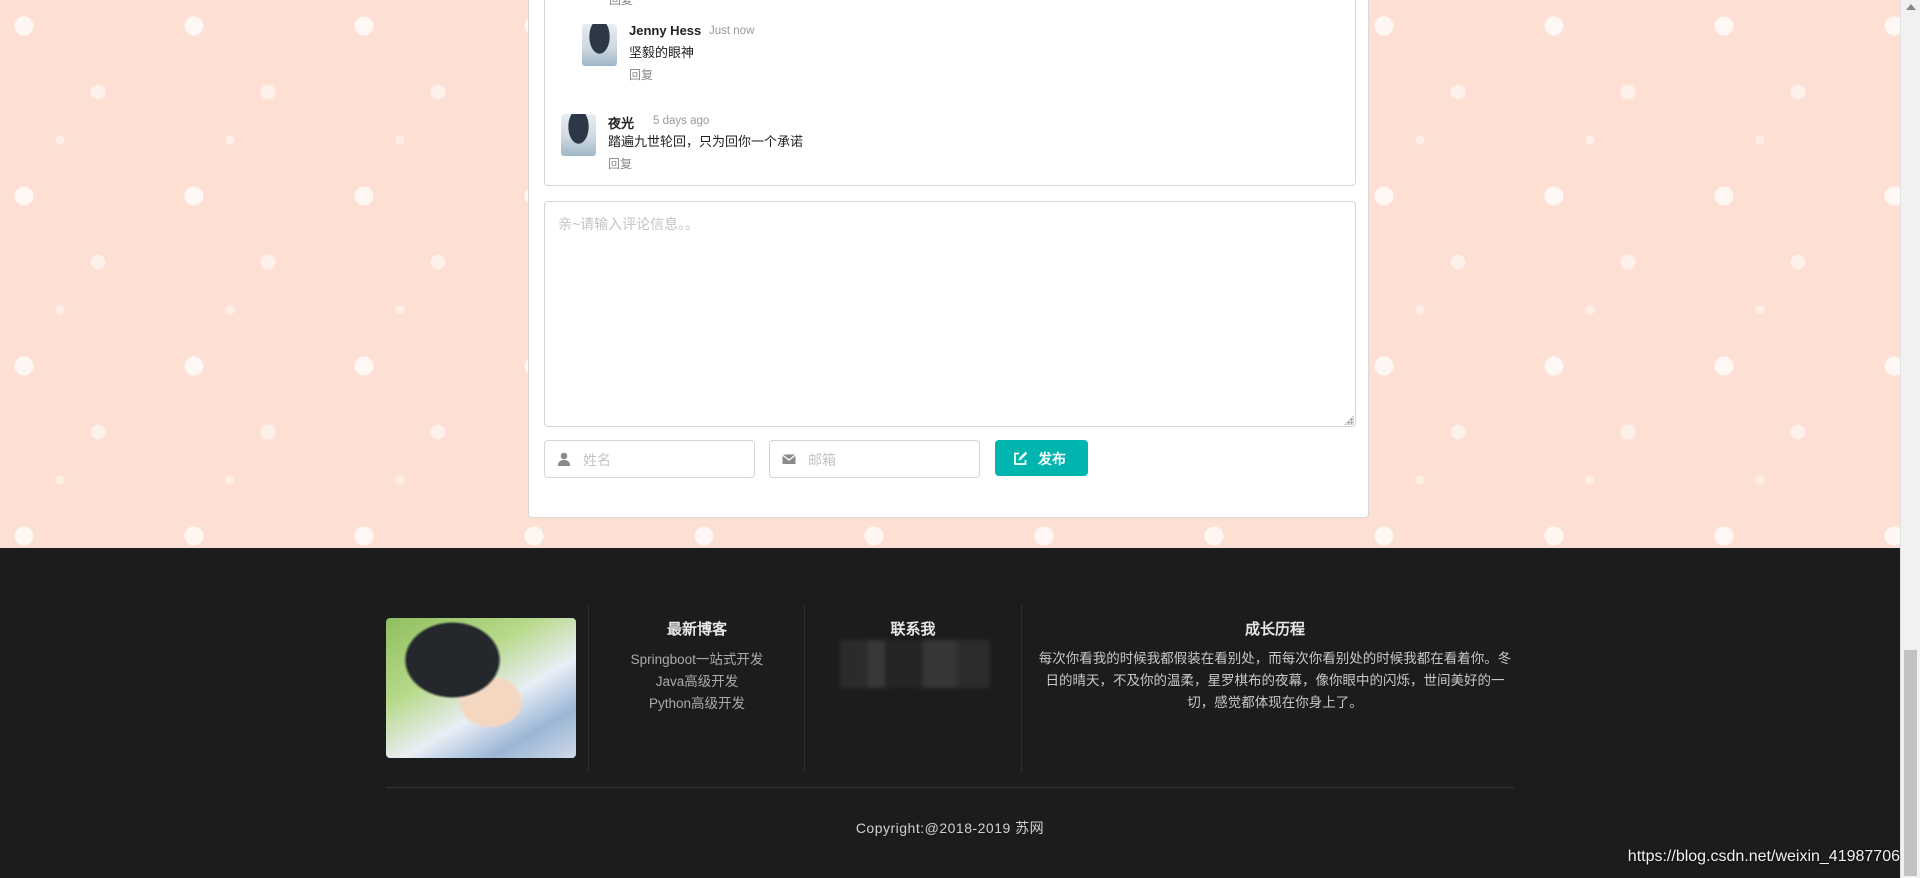  Describe the element at coordinates (706, 141) in the screenshot. I see `comment-text: 踏遍九世轮回，只为回你一个承诺` at that location.